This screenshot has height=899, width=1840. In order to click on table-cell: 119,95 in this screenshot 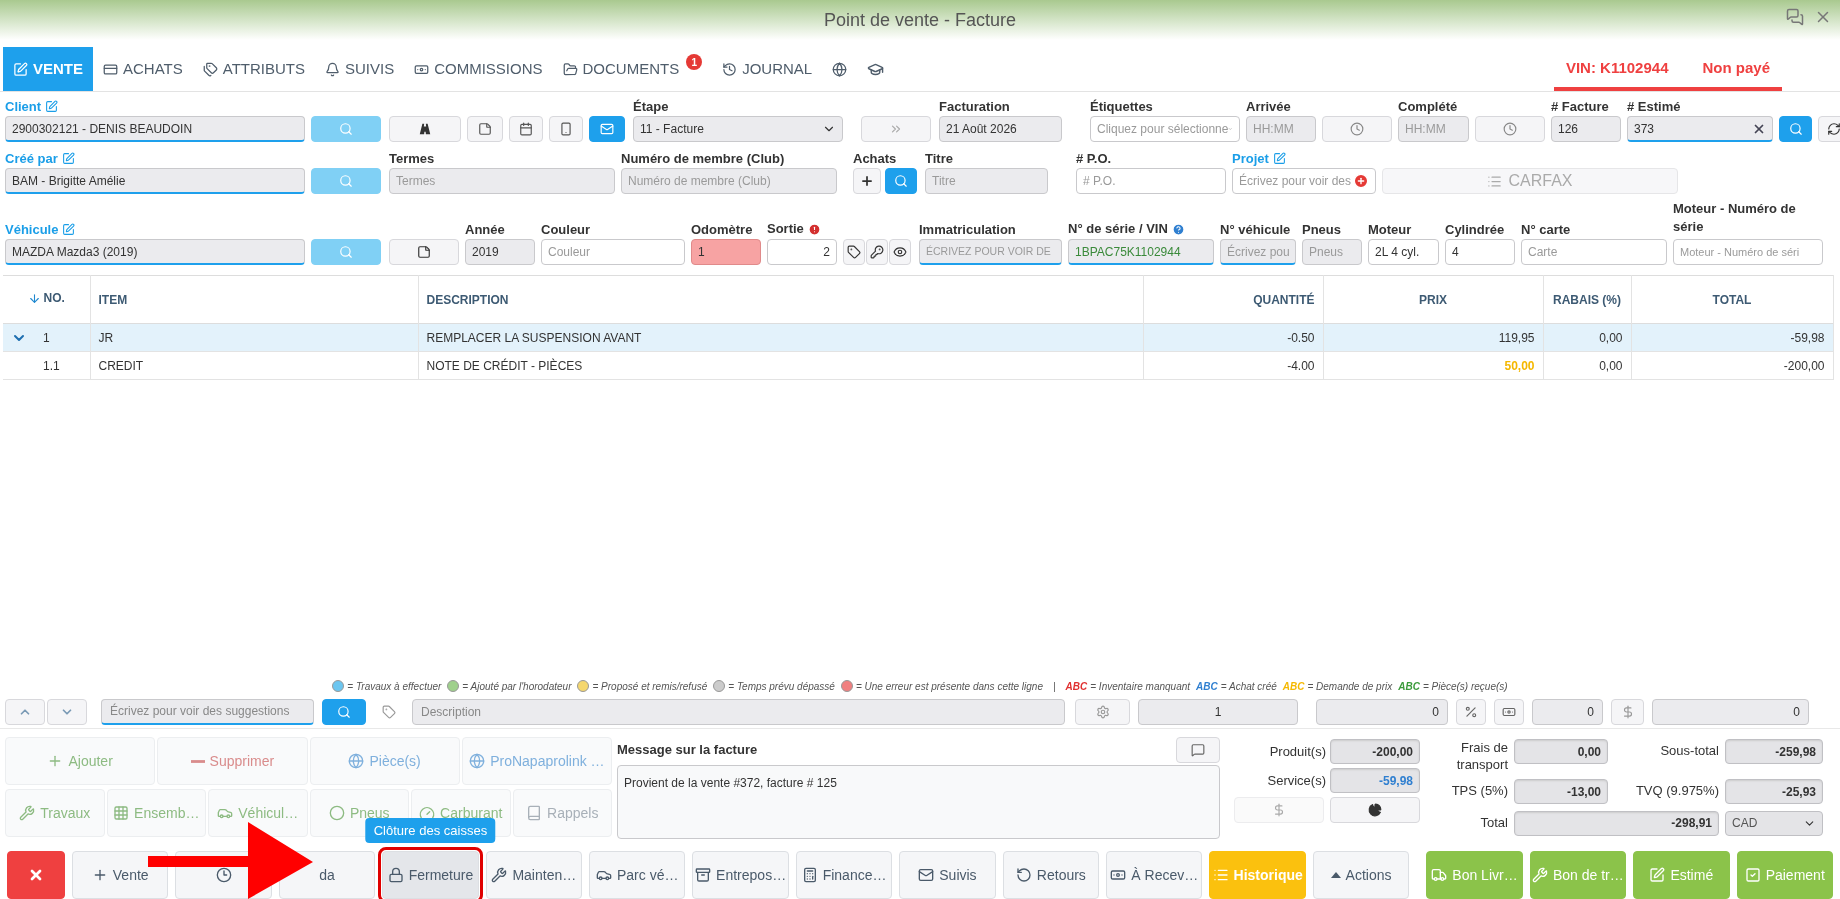, I will do `click(1516, 337)`.